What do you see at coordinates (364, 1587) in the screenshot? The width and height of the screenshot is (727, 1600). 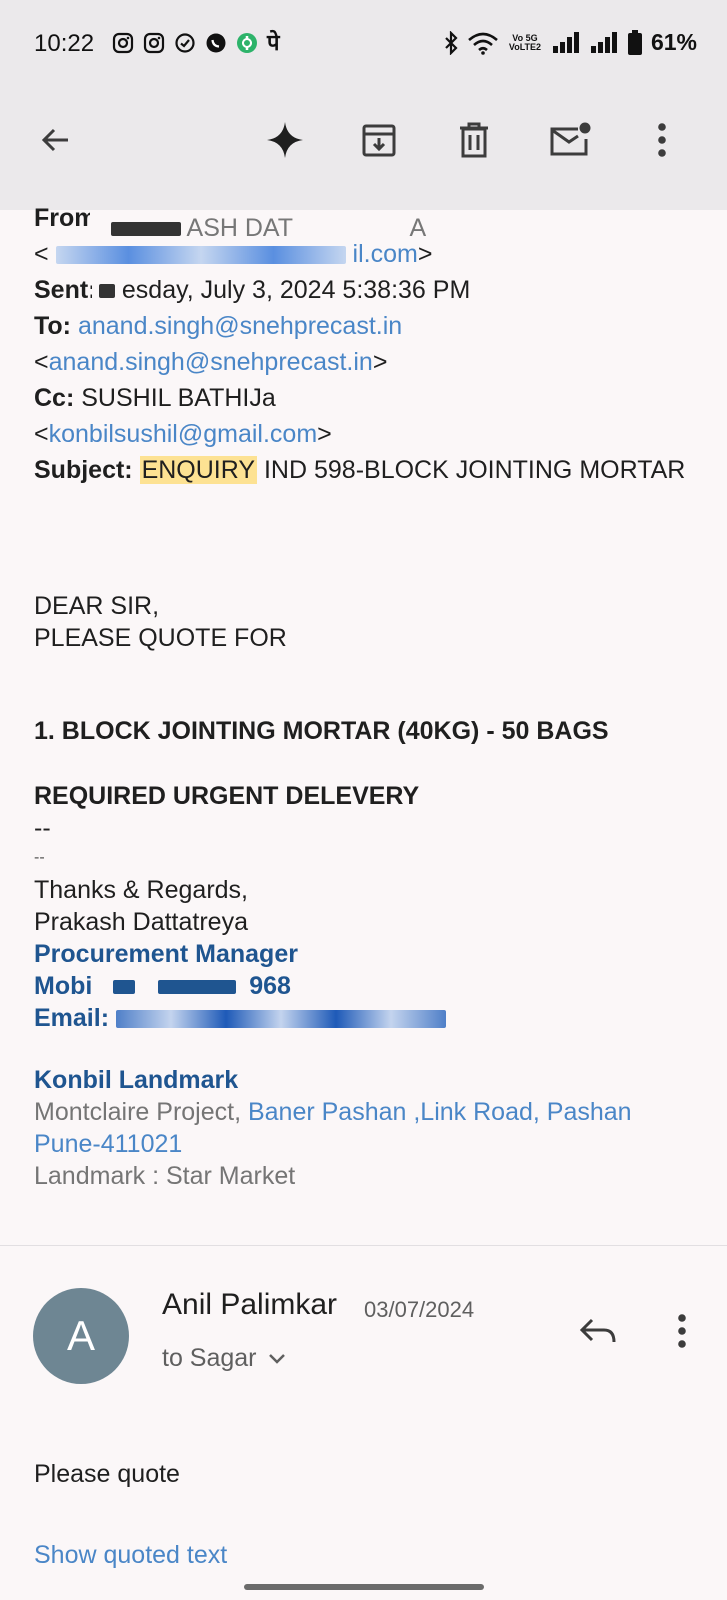 I see `gesture-nav-bar` at bounding box center [364, 1587].